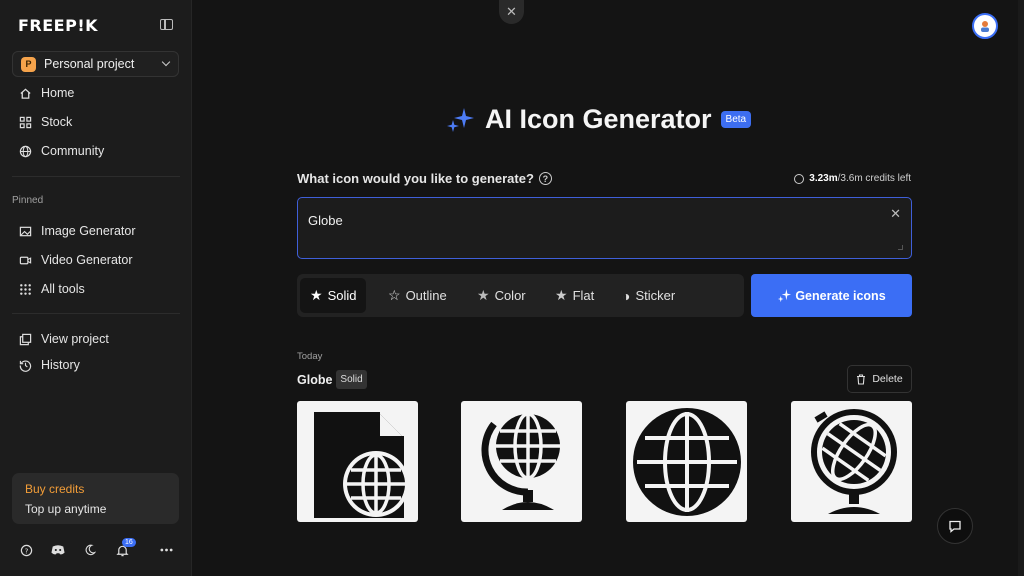  I want to click on trash-icon, so click(861, 379).